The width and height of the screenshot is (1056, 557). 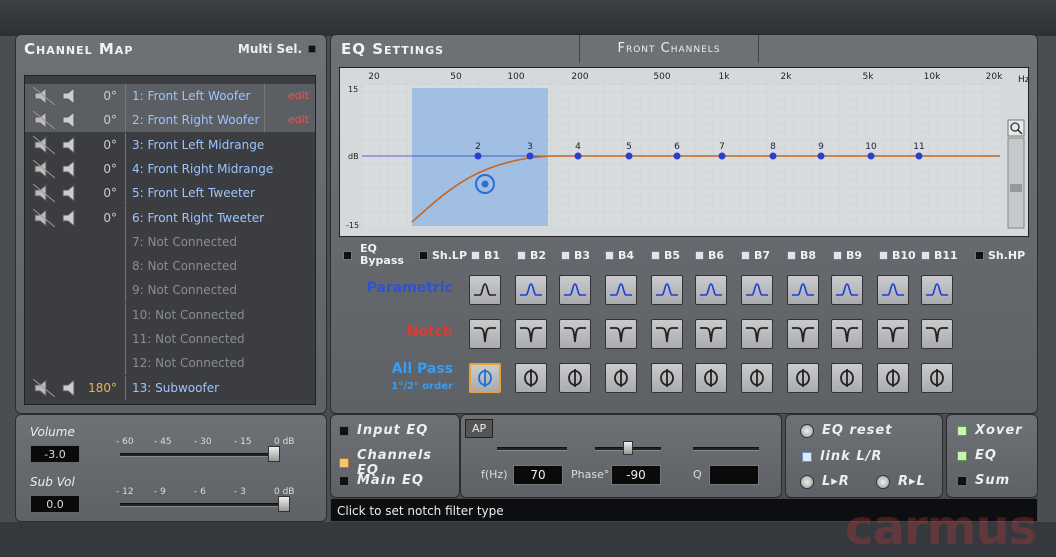 What do you see at coordinates (1016, 188) in the screenshot?
I see `graph-scrollbar-thumb` at bounding box center [1016, 188].